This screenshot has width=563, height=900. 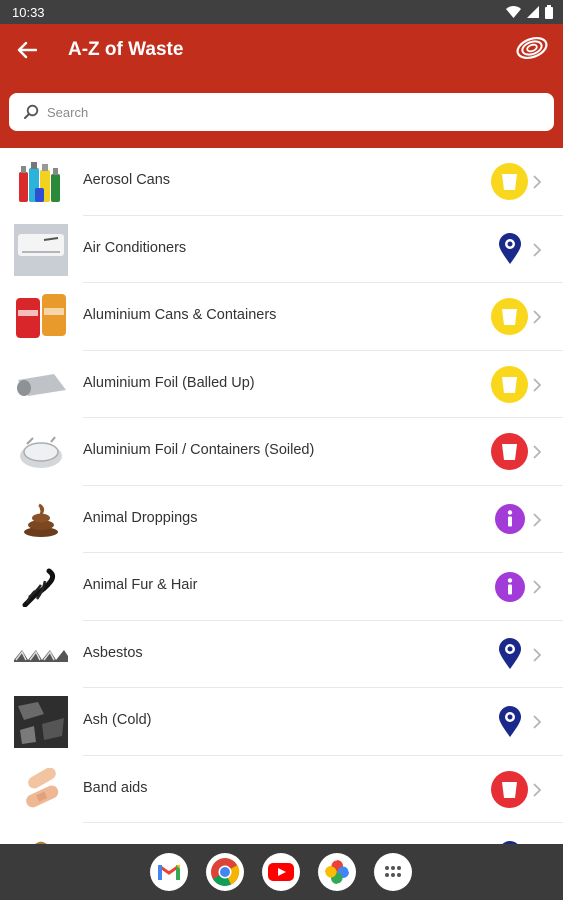 I want to click on item-label: Air Conditioners, so click(x=135, y=247).